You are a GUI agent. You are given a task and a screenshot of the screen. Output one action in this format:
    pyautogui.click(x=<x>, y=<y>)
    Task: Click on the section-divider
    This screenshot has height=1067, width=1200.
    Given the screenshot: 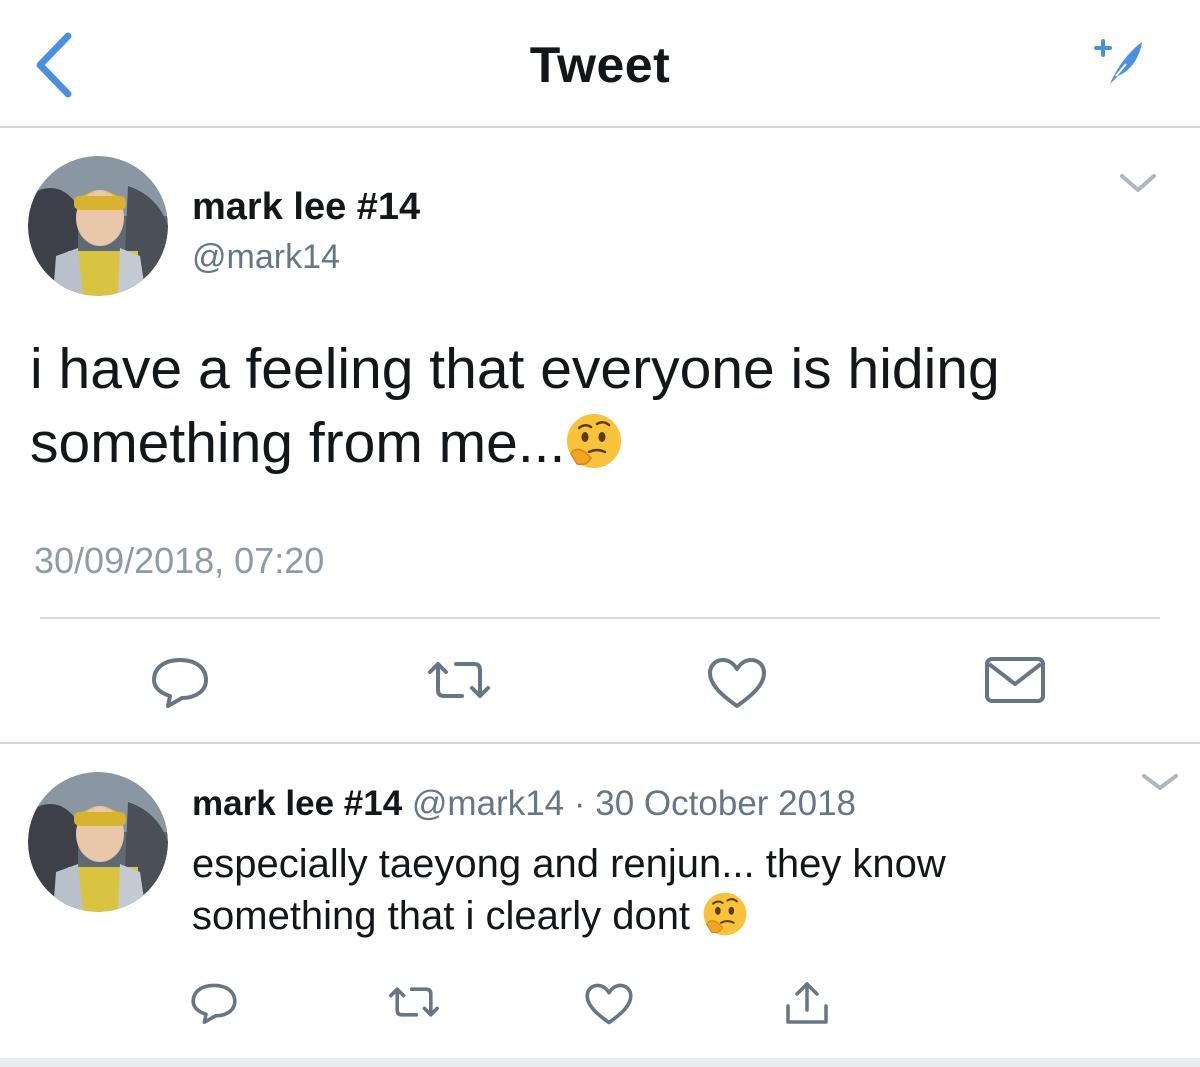 What is the action you would take?
    pyautogui.click(x=600, y=743)
    